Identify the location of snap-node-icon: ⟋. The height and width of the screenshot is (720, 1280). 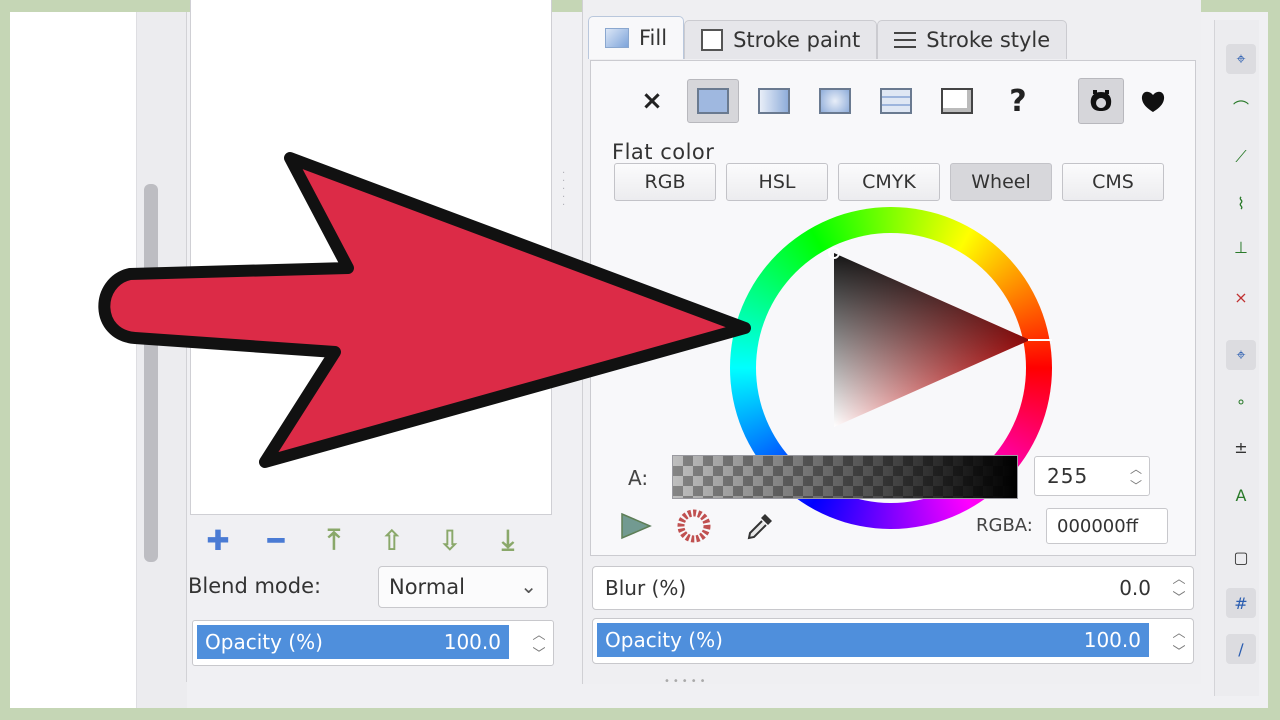
(1241, 157).